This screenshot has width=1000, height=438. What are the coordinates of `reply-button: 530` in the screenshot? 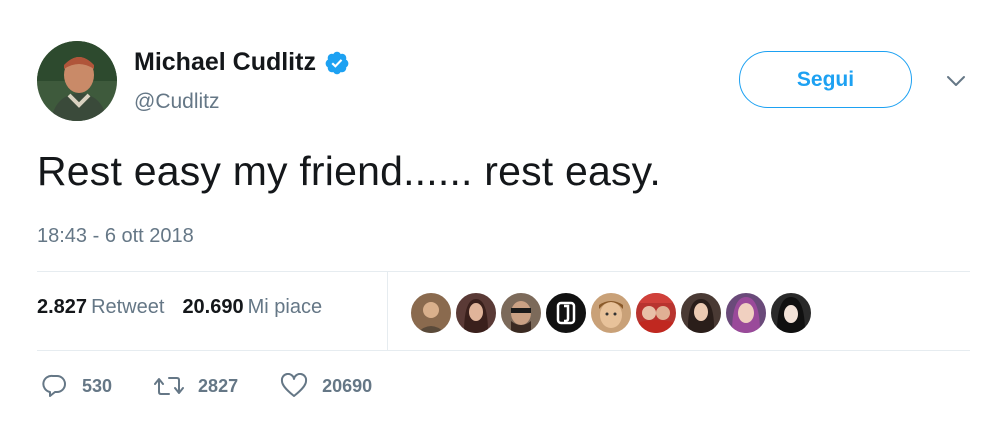 It's located at (77, 386).